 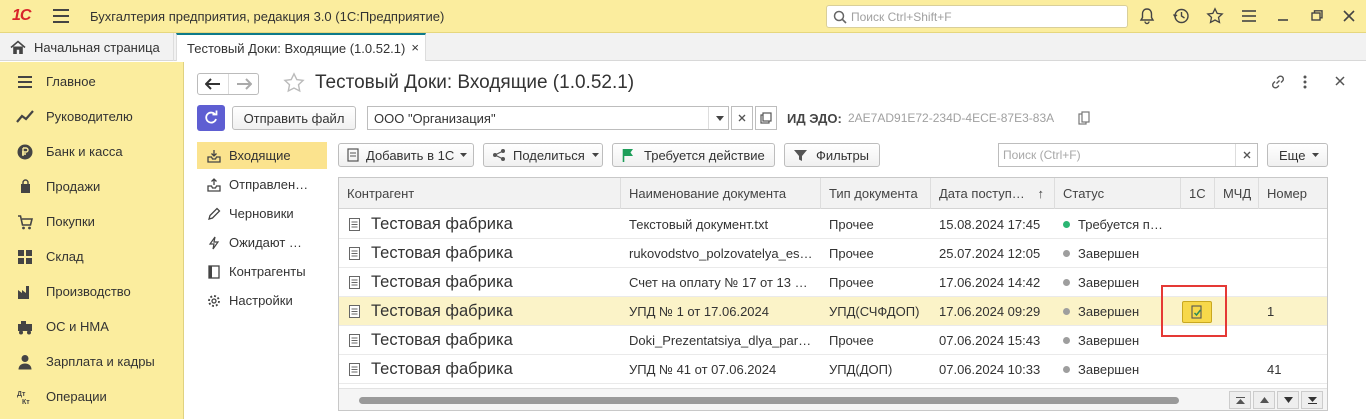 What do you see at coordinates (851, 224) in the screenshot?
I see `type-cell: Прочее` at bounding box center [851, 224].